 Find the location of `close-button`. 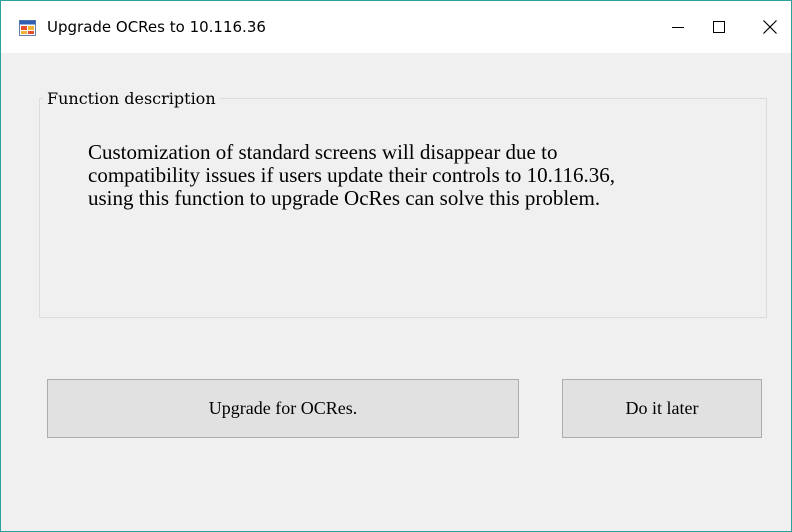

close-button is located at coordinates (769, 27).